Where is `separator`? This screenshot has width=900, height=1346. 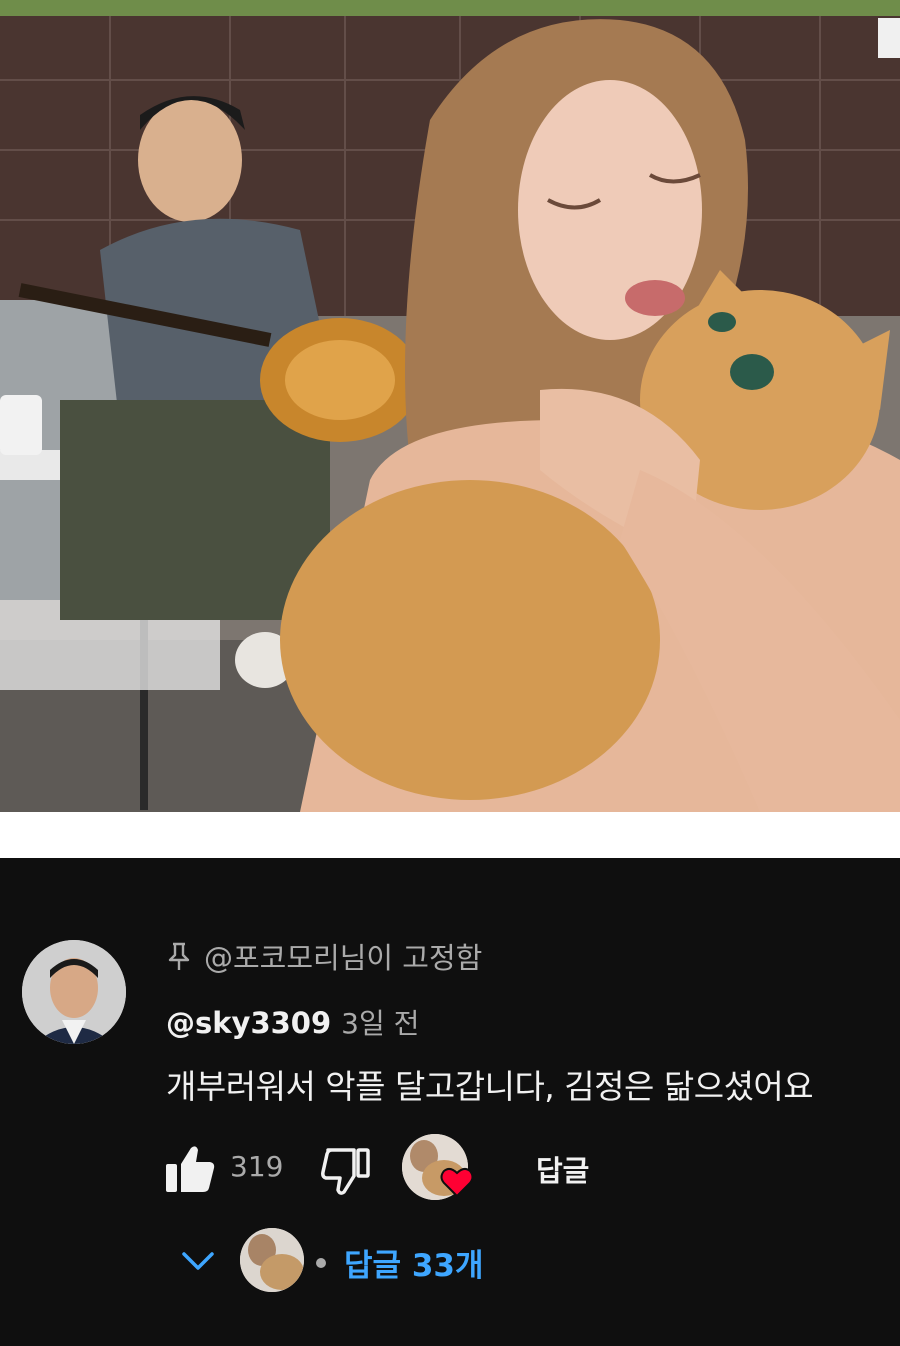 separator is located at coordinates (450, 835).